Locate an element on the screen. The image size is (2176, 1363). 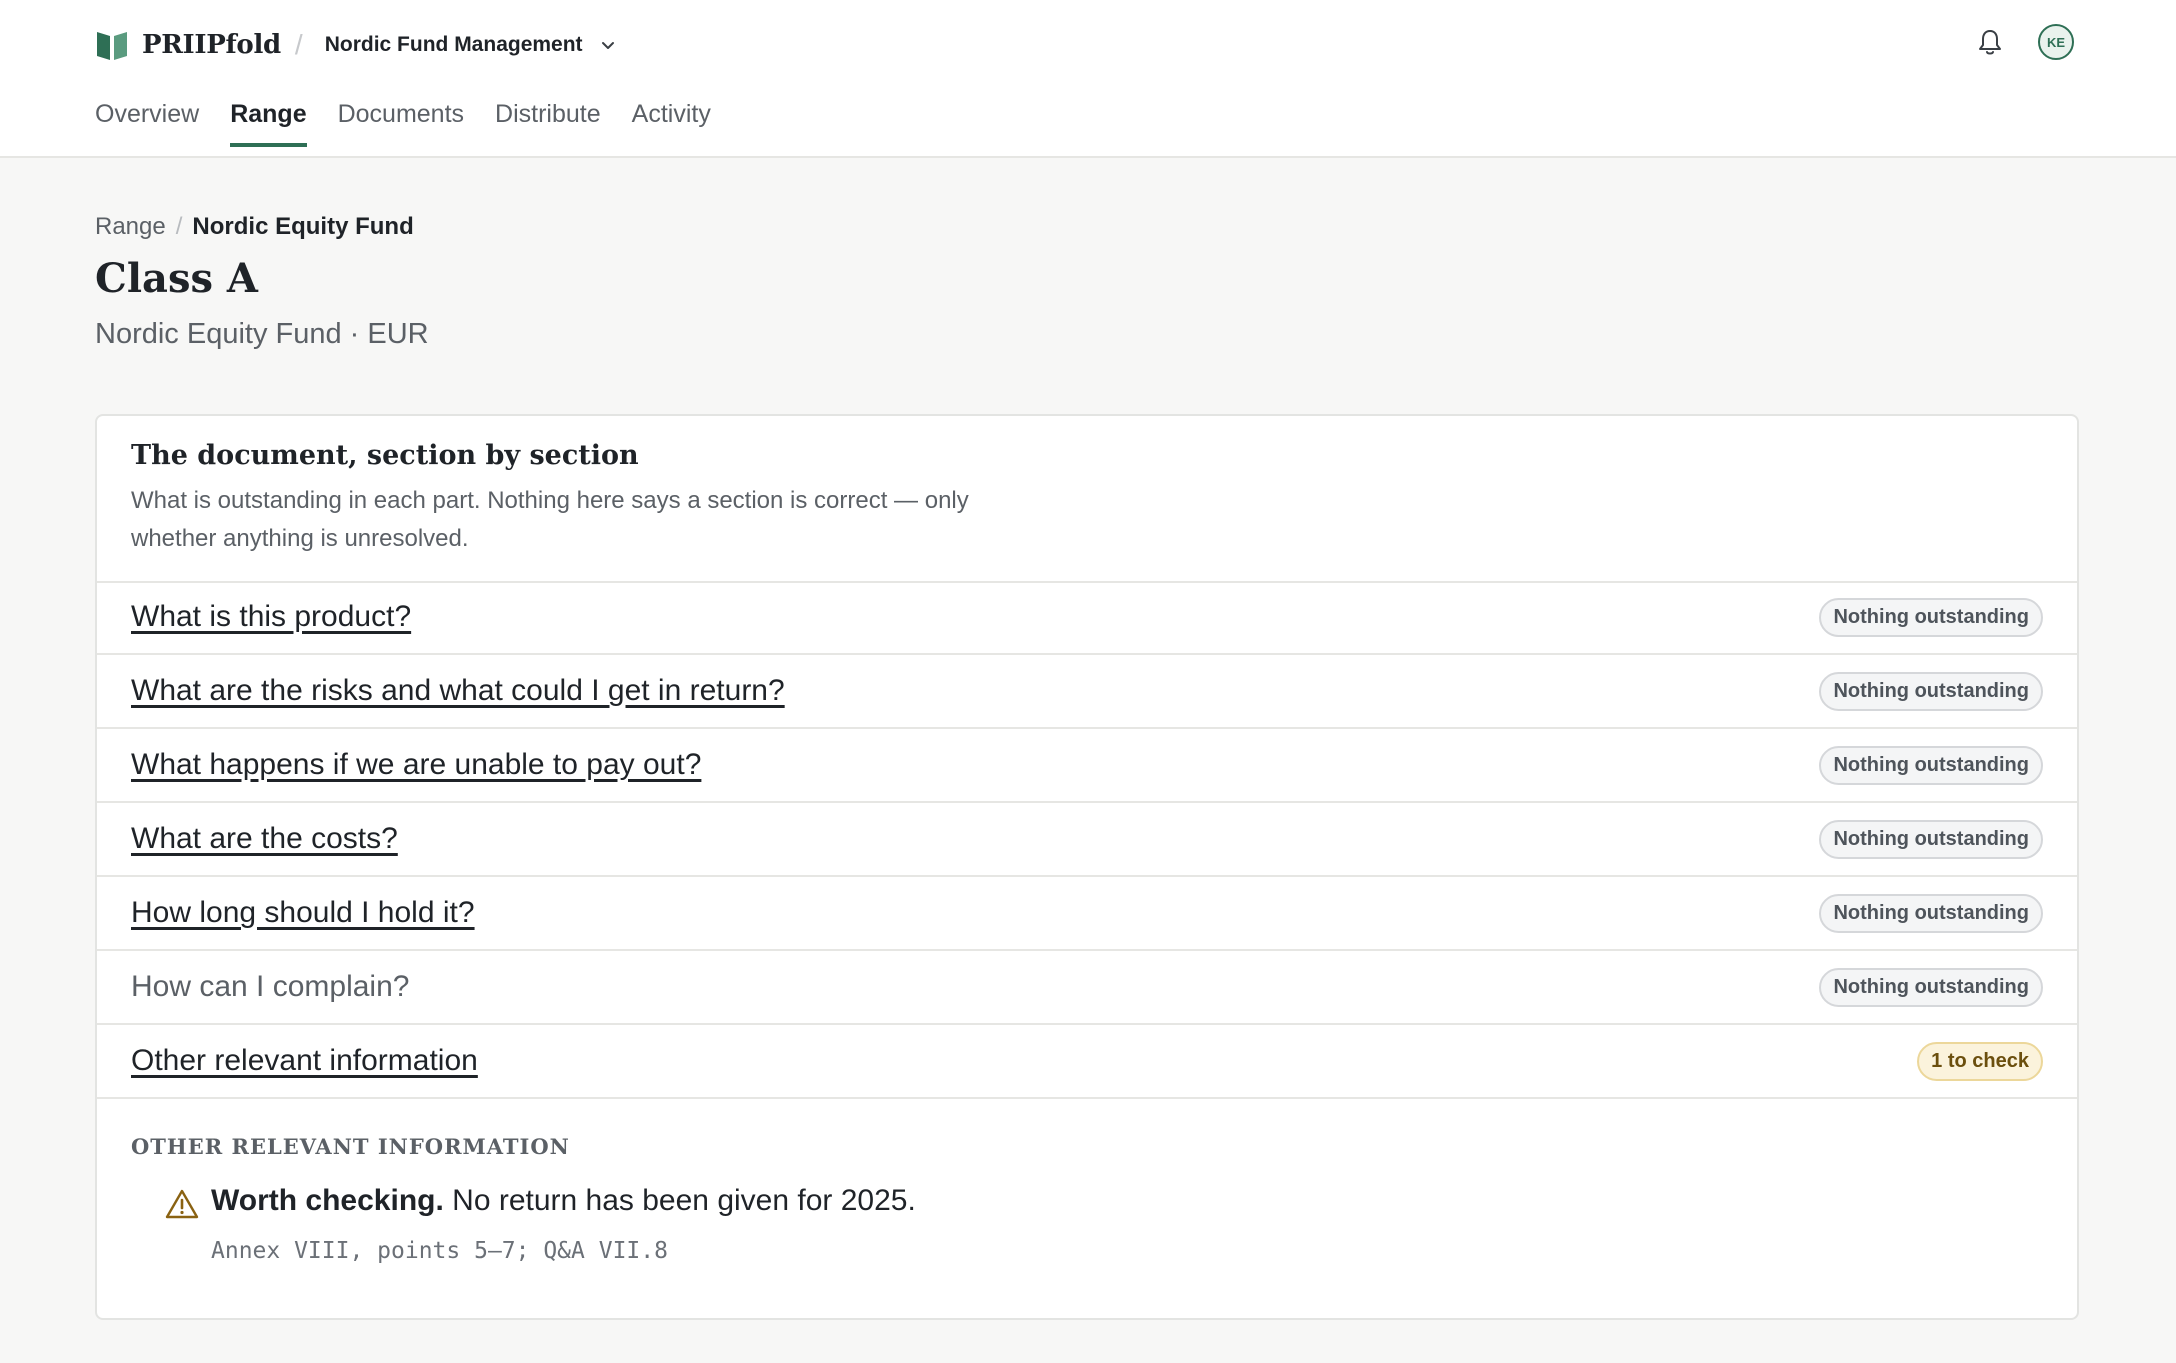
bell-icon is located at coordinates (1990, 42).